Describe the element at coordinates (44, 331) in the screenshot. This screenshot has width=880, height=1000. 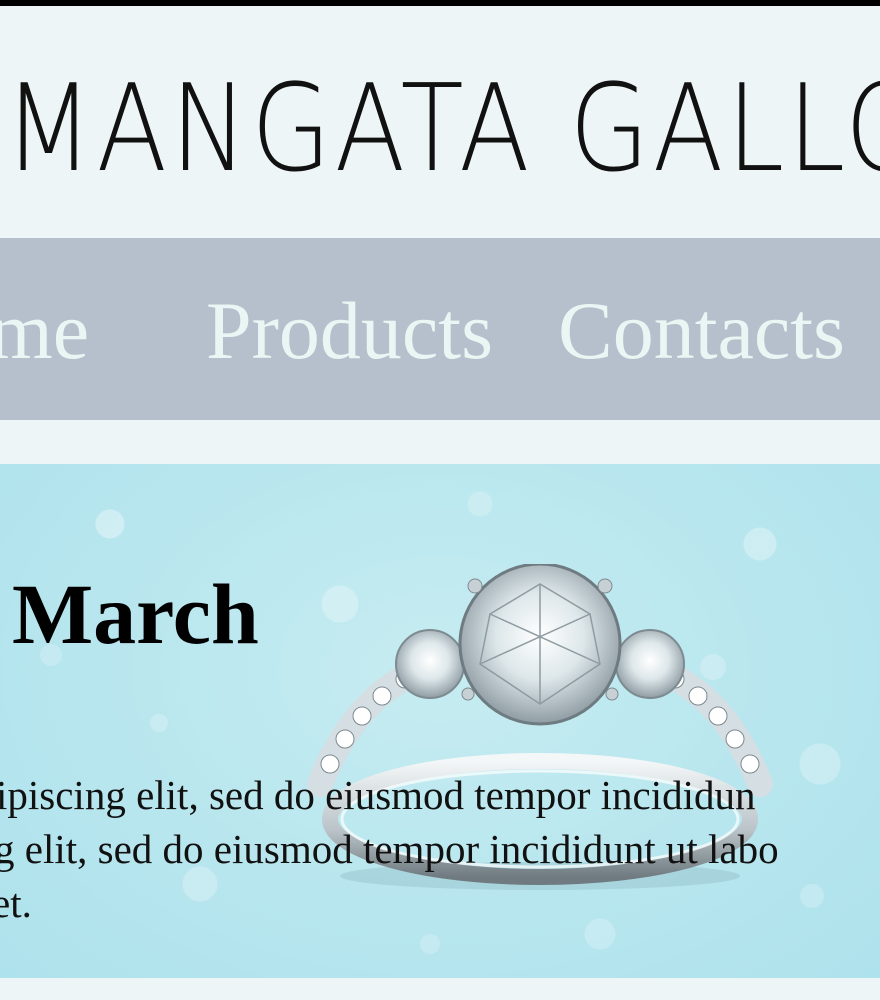
I see `nav-item-home: ome` at that location.